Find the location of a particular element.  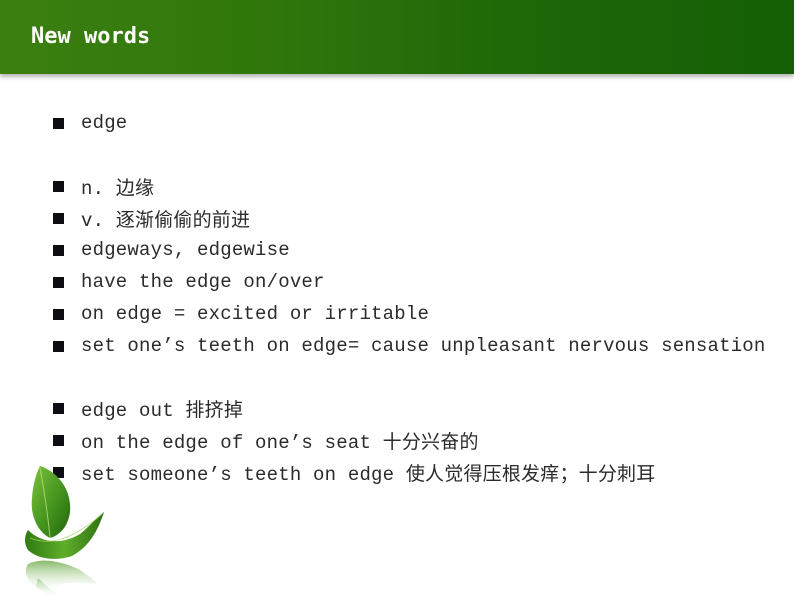

list-item: on the edge of one’s seat 十分兴奋的 is located at coordinates (266, 440).